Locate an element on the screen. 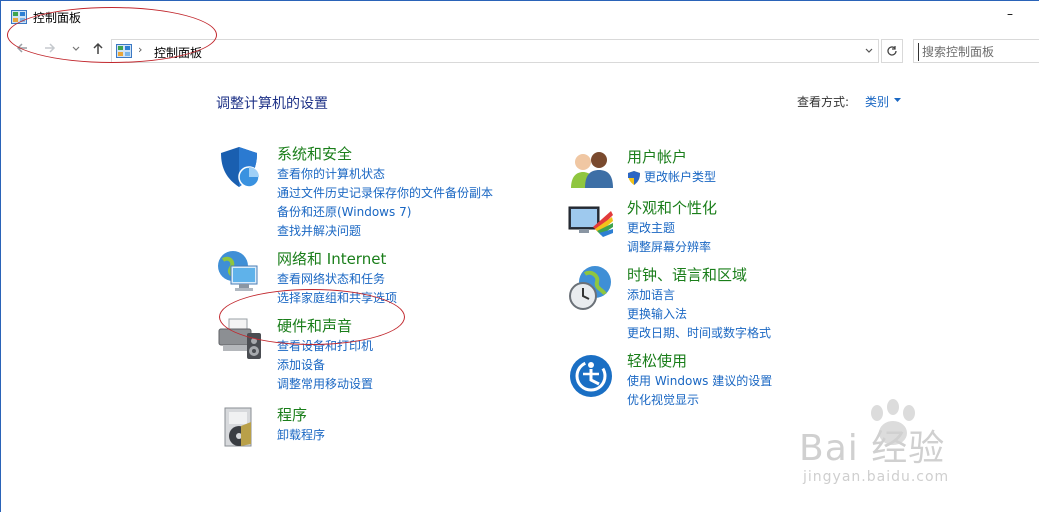 This screenshot has height=512, width=1039. refresh-icon is located at coordinates (892, 51).